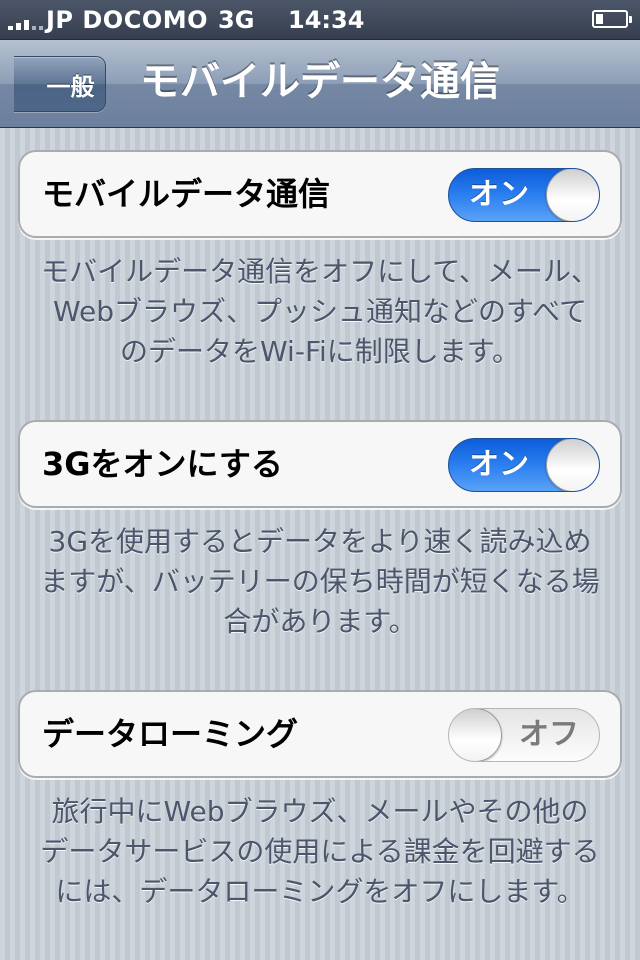 This screenshot has width=640, height=960. Describe the element at coordinates (326, 20) in the screenshot. I see `status-time: 14:34` at that location.